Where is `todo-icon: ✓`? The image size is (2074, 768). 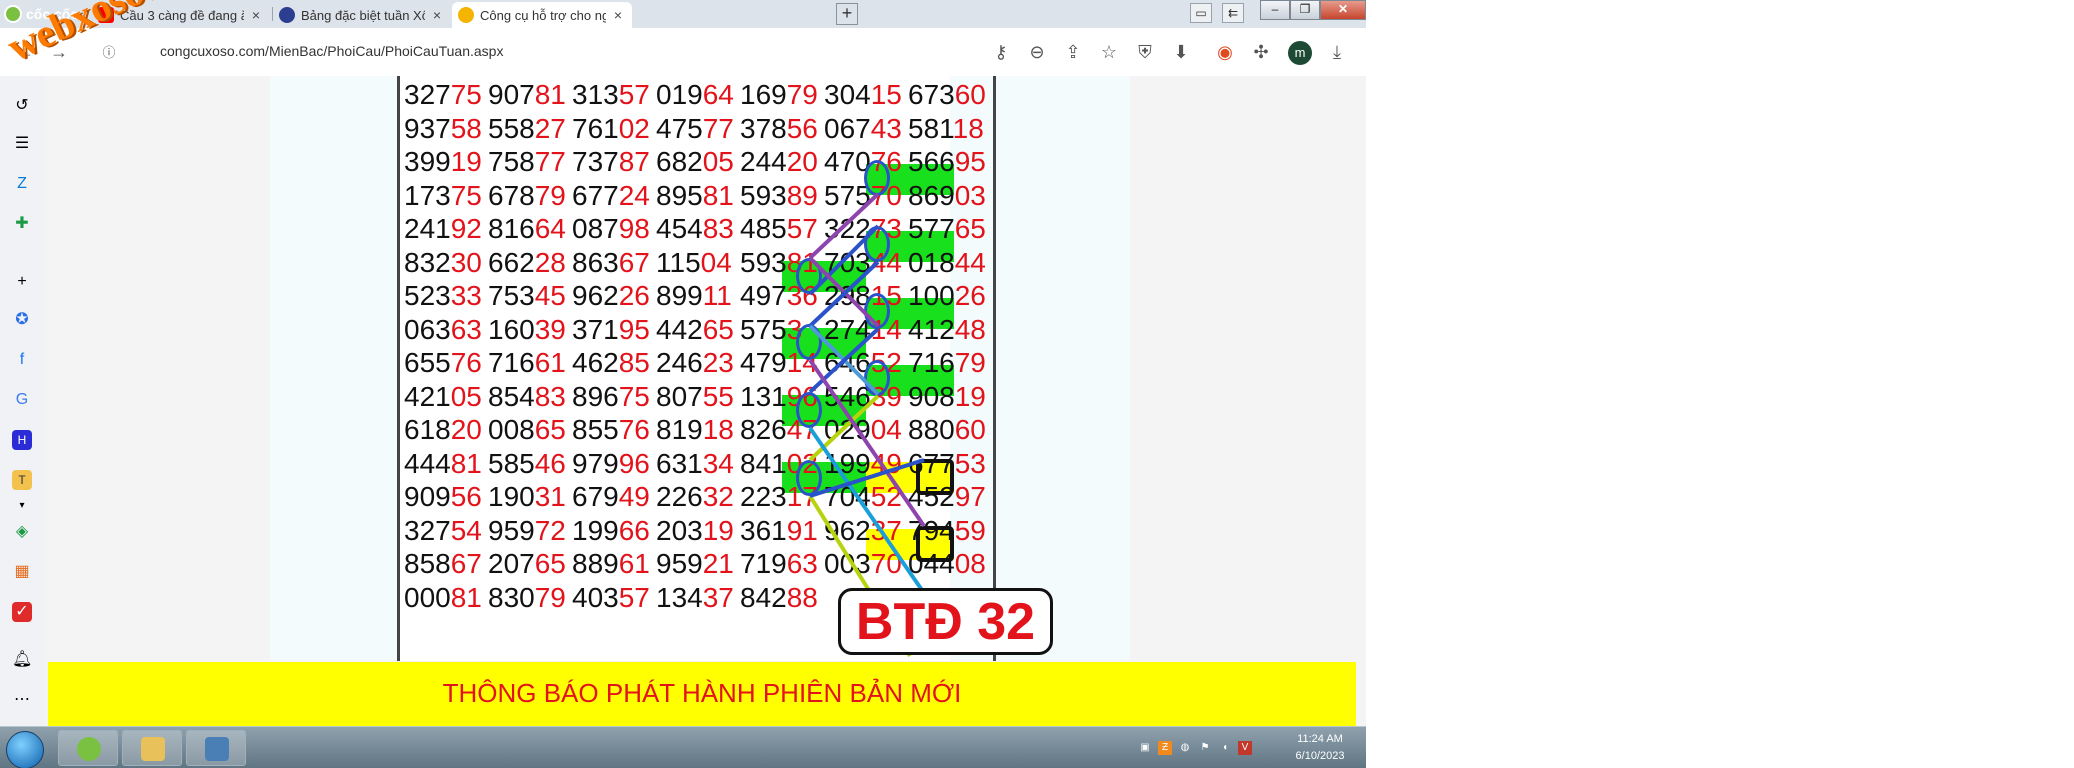 todo-icon: ✓ is located at coordinates (22, 612).